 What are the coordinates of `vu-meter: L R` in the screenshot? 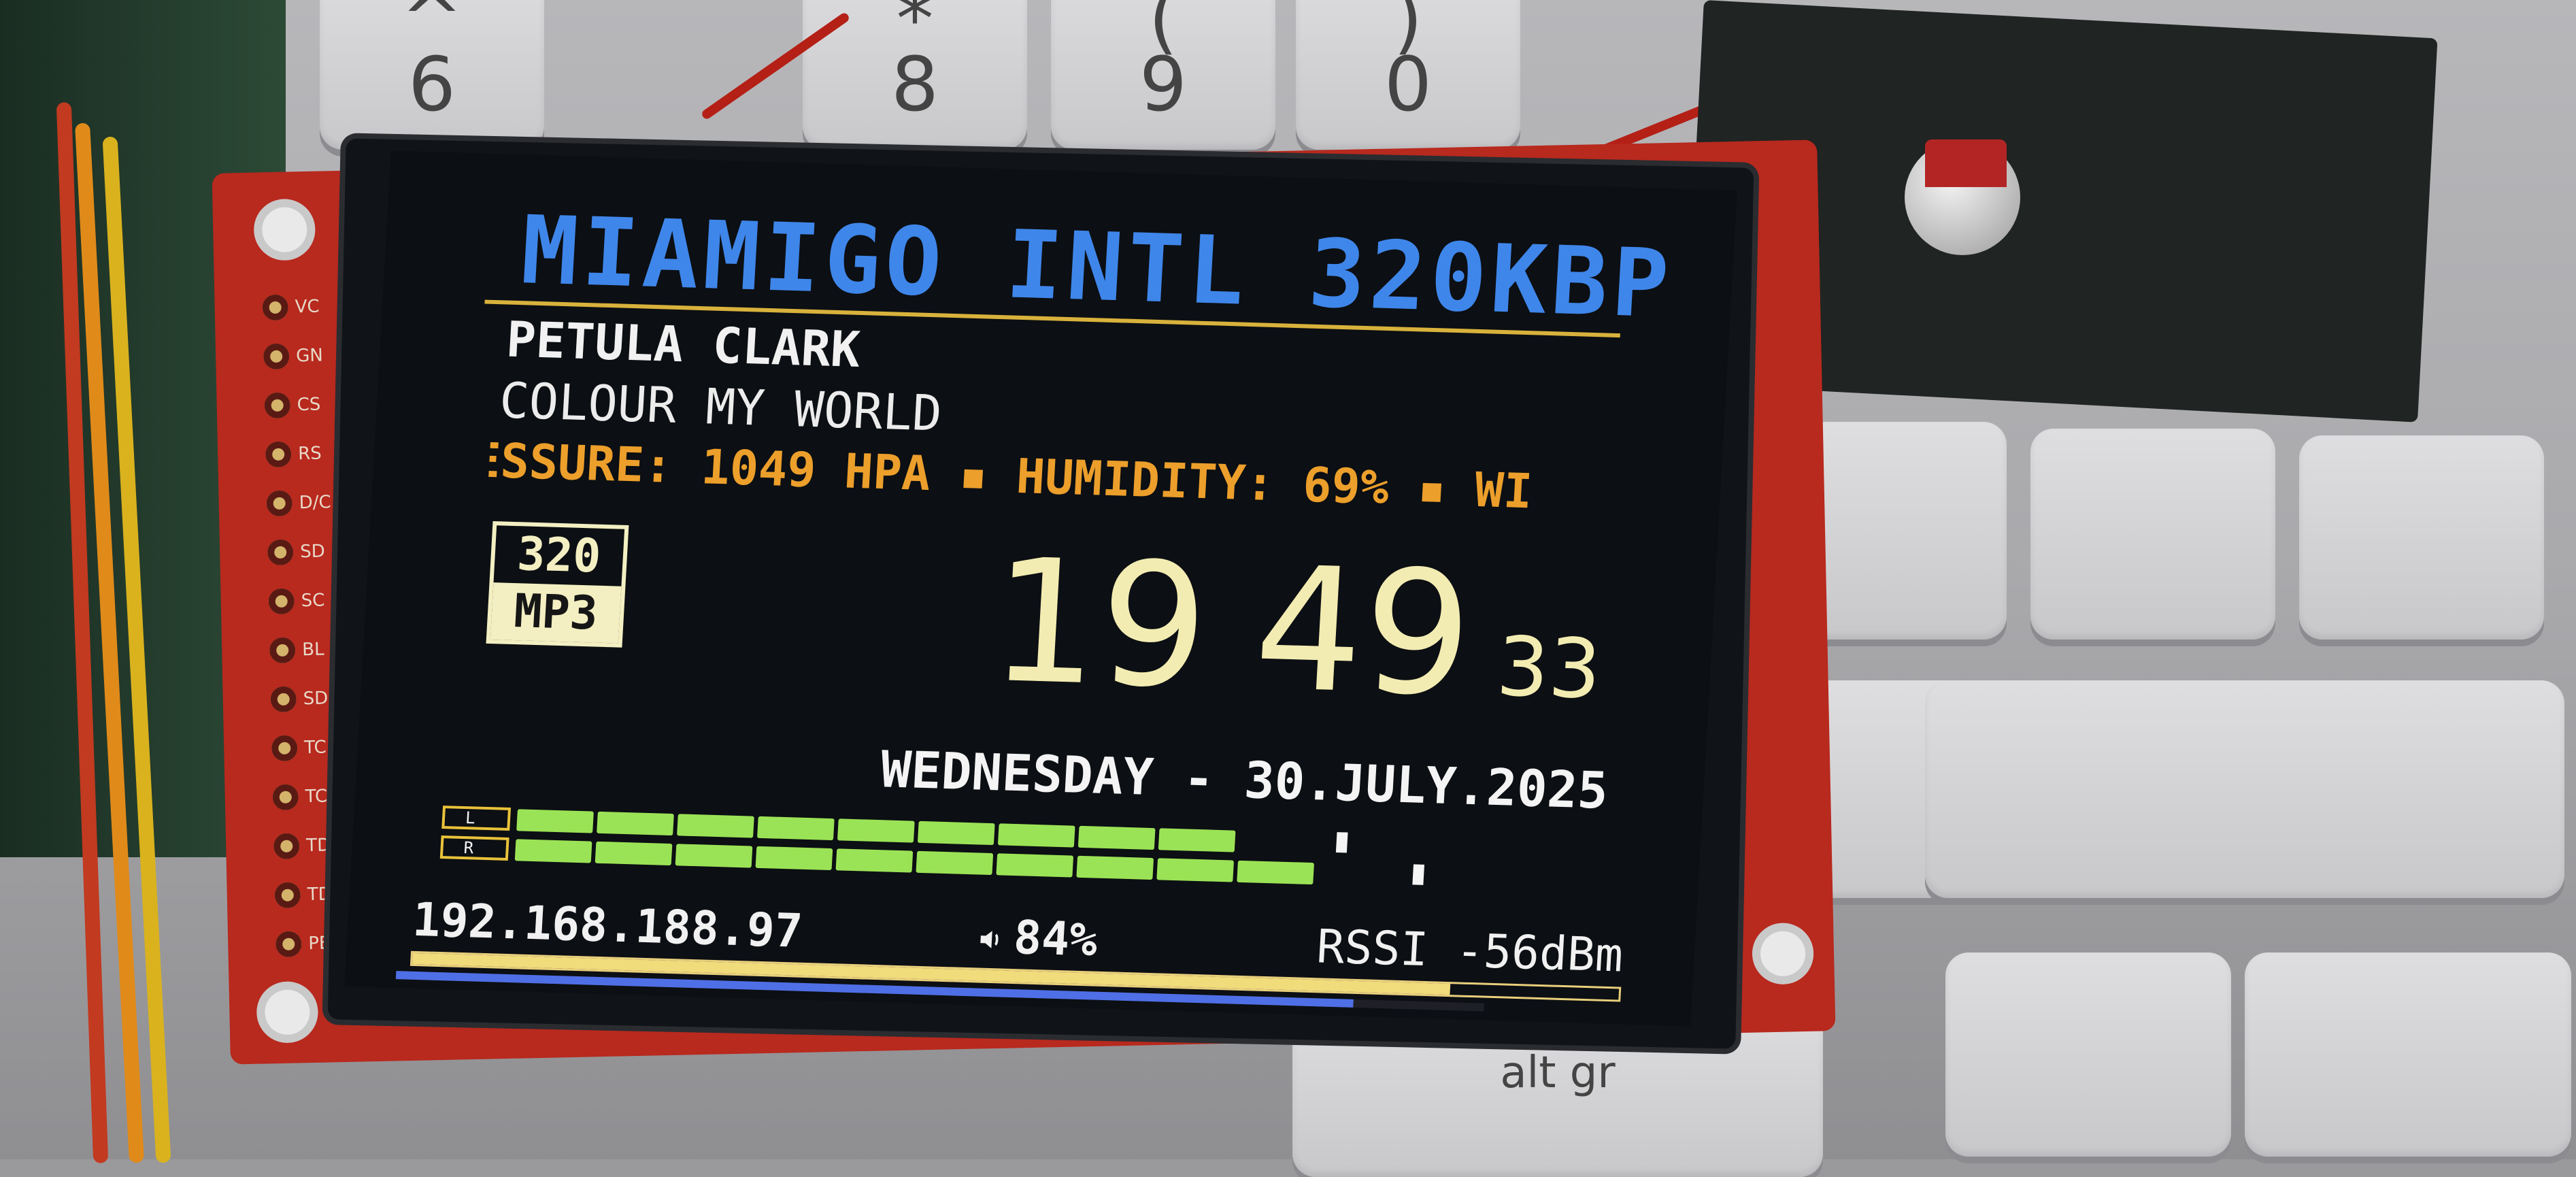 It's located at (1019, 860).